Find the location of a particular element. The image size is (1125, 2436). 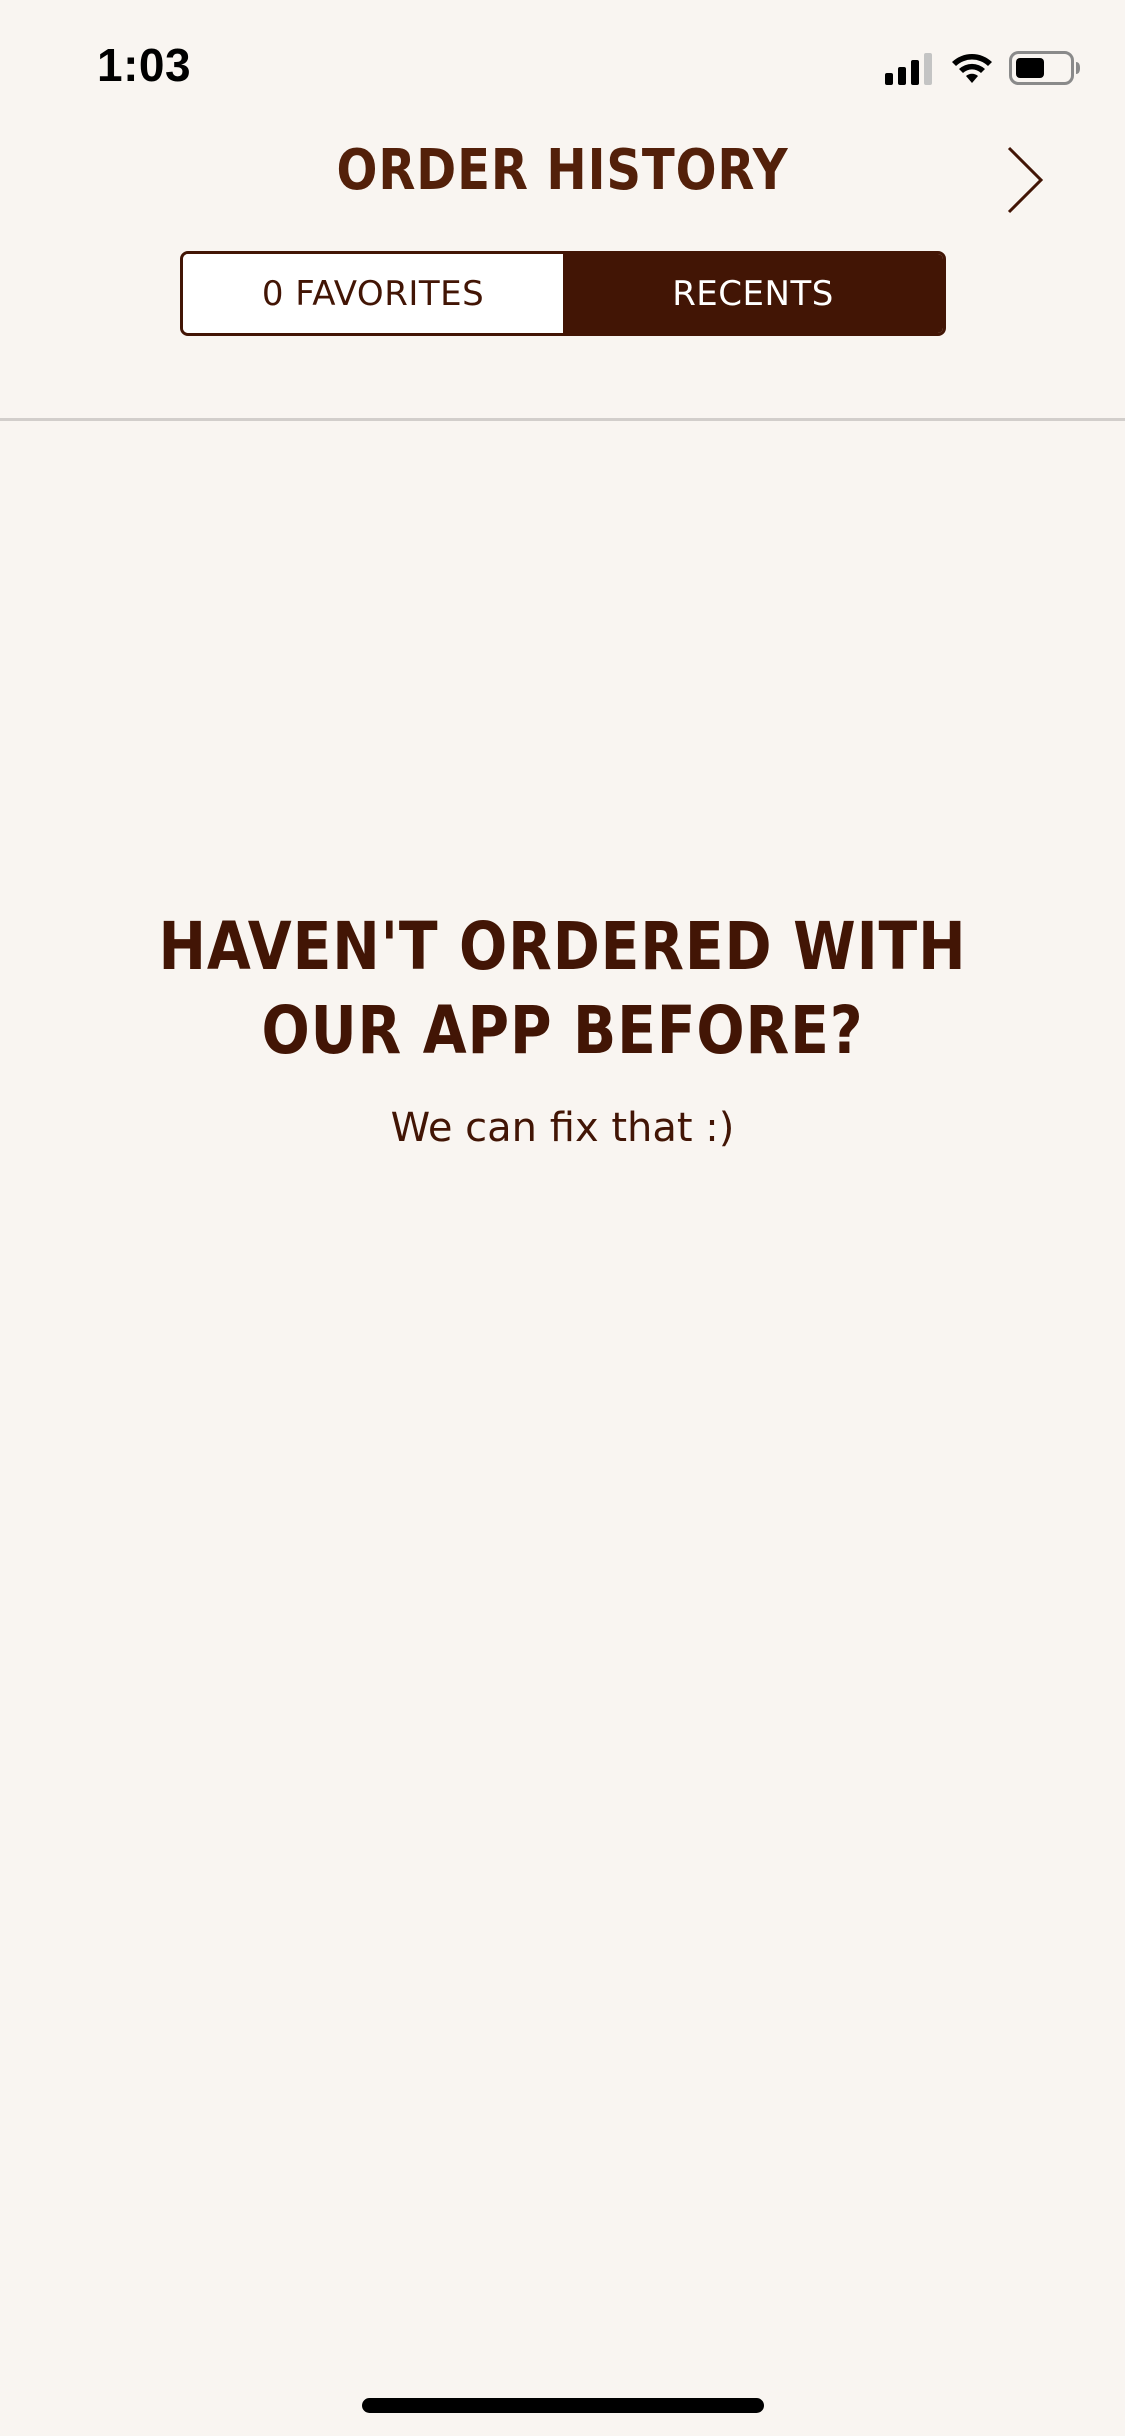

tab-recents: RECENTS is located at coordinates (753, 293).